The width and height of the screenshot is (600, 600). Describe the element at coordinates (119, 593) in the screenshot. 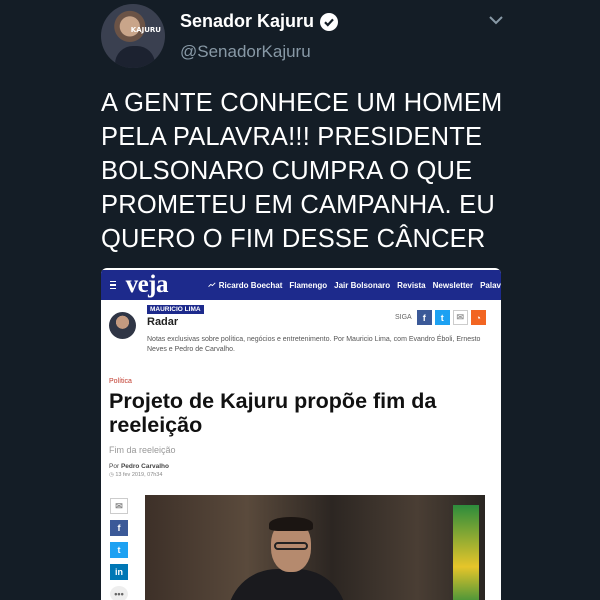

I see `more-icon: •••` at that location.